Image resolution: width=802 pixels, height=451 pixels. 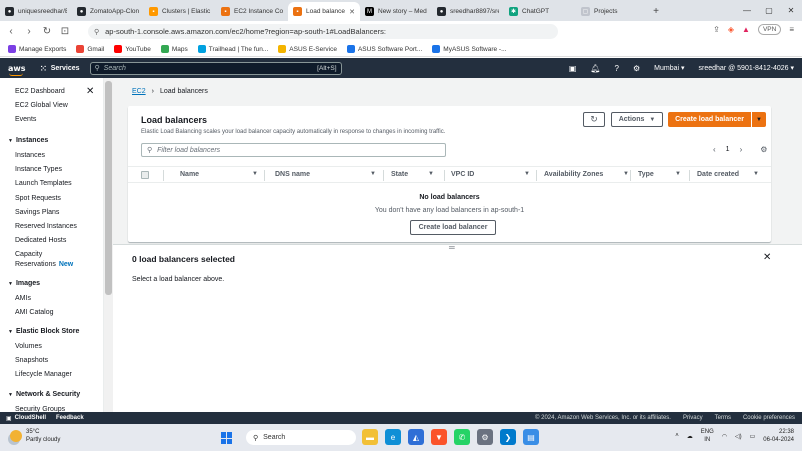 I want to click on bookmark-item: Maps, so click(x=174, y=49).